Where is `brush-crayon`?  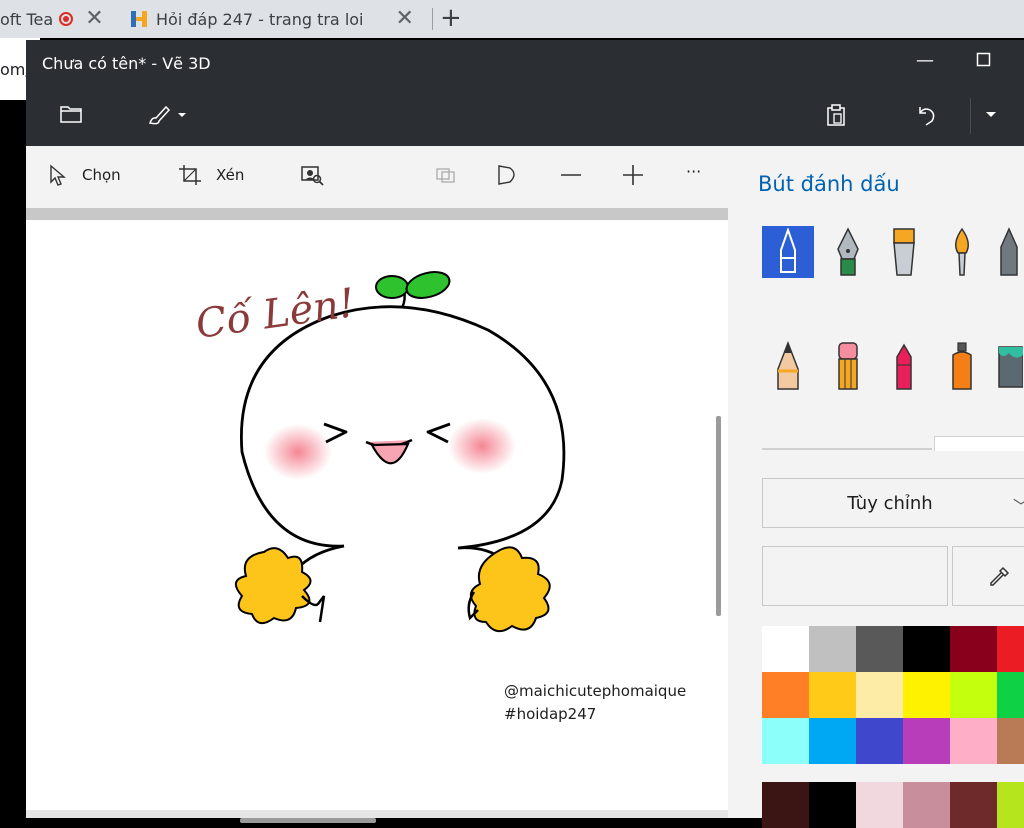 brush-crayon is located at coordinates (904, 366).